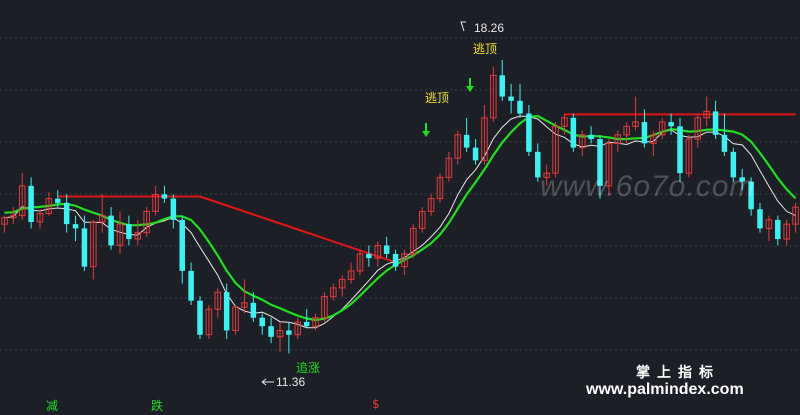 The image size is (800, 415). Describe the element at coordinates (485, 49) in the screenshot. I see `escape-top-label-2: 逃顶` at that location.